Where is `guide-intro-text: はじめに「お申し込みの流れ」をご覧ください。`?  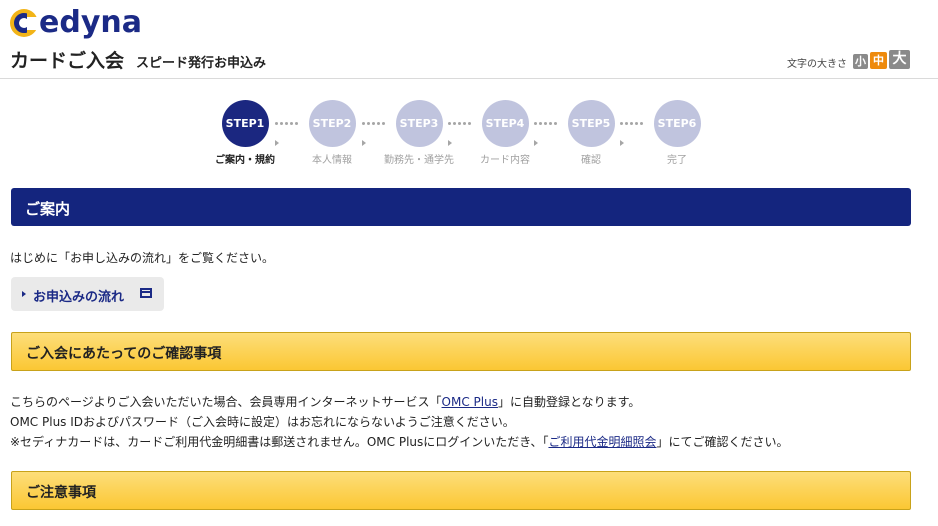 guide-intro-text: はじめに「お申し込みの流れ」をご覧ください。 is located at coordinates (142, 258).